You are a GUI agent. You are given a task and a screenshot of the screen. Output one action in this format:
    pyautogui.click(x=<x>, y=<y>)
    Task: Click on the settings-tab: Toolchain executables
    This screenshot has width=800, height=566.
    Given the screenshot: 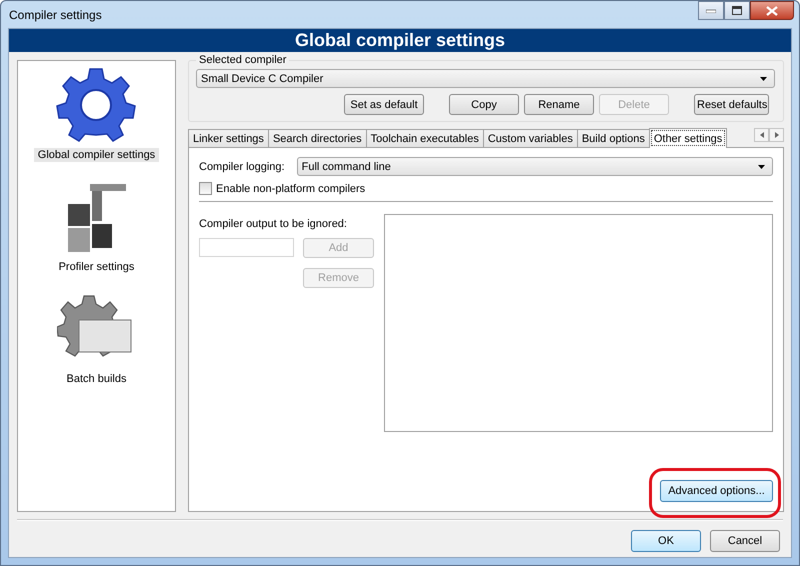 What is the action you would take?
    pyautogui.click(x=425, y=138)
    